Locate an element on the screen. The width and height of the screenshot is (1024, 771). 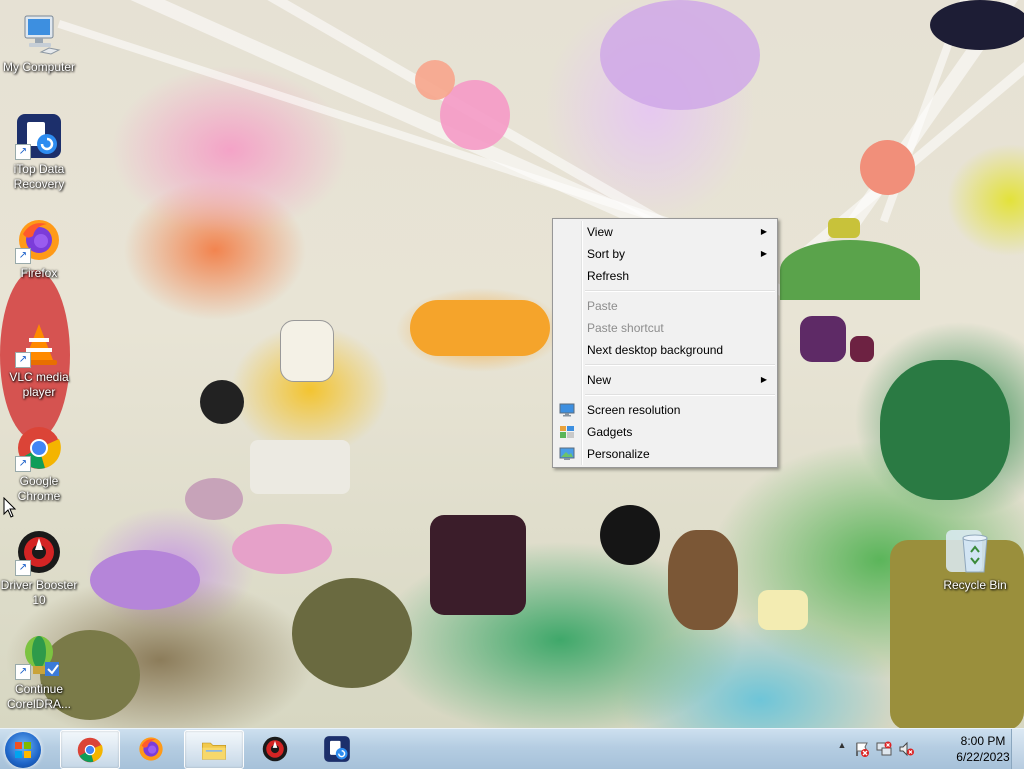
itop-data-recovery-icon is located at coordinates (337, 749).